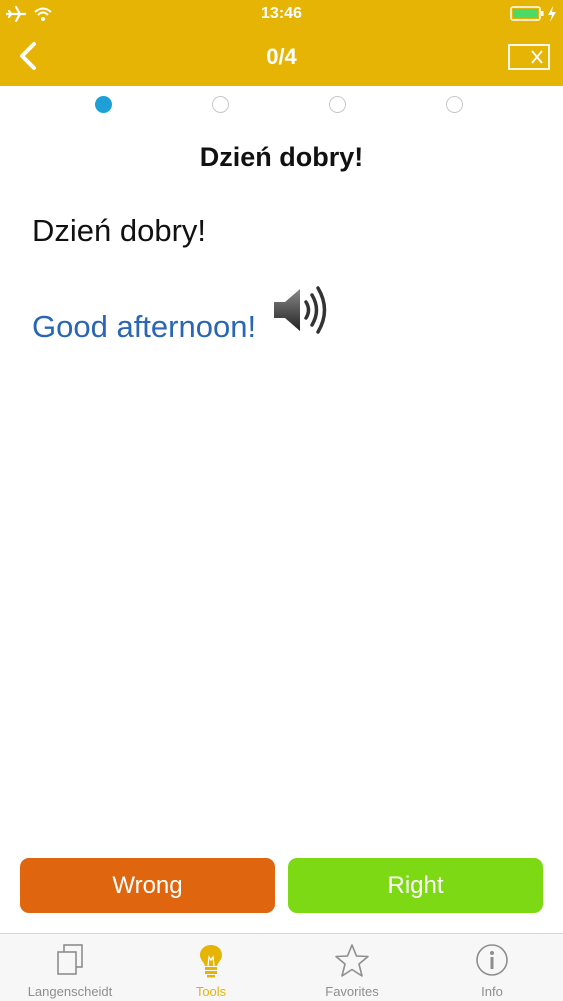  What do you see at coordinates (492, 991) in the screenshot?
I see `tab-label: Info` at bounding box center [492, 991].